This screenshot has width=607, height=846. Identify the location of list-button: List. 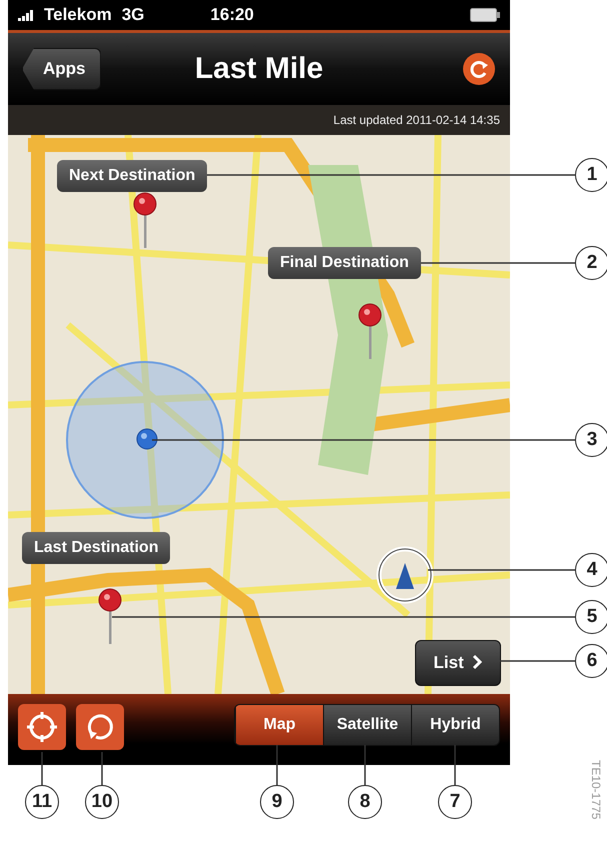
(458, 663).